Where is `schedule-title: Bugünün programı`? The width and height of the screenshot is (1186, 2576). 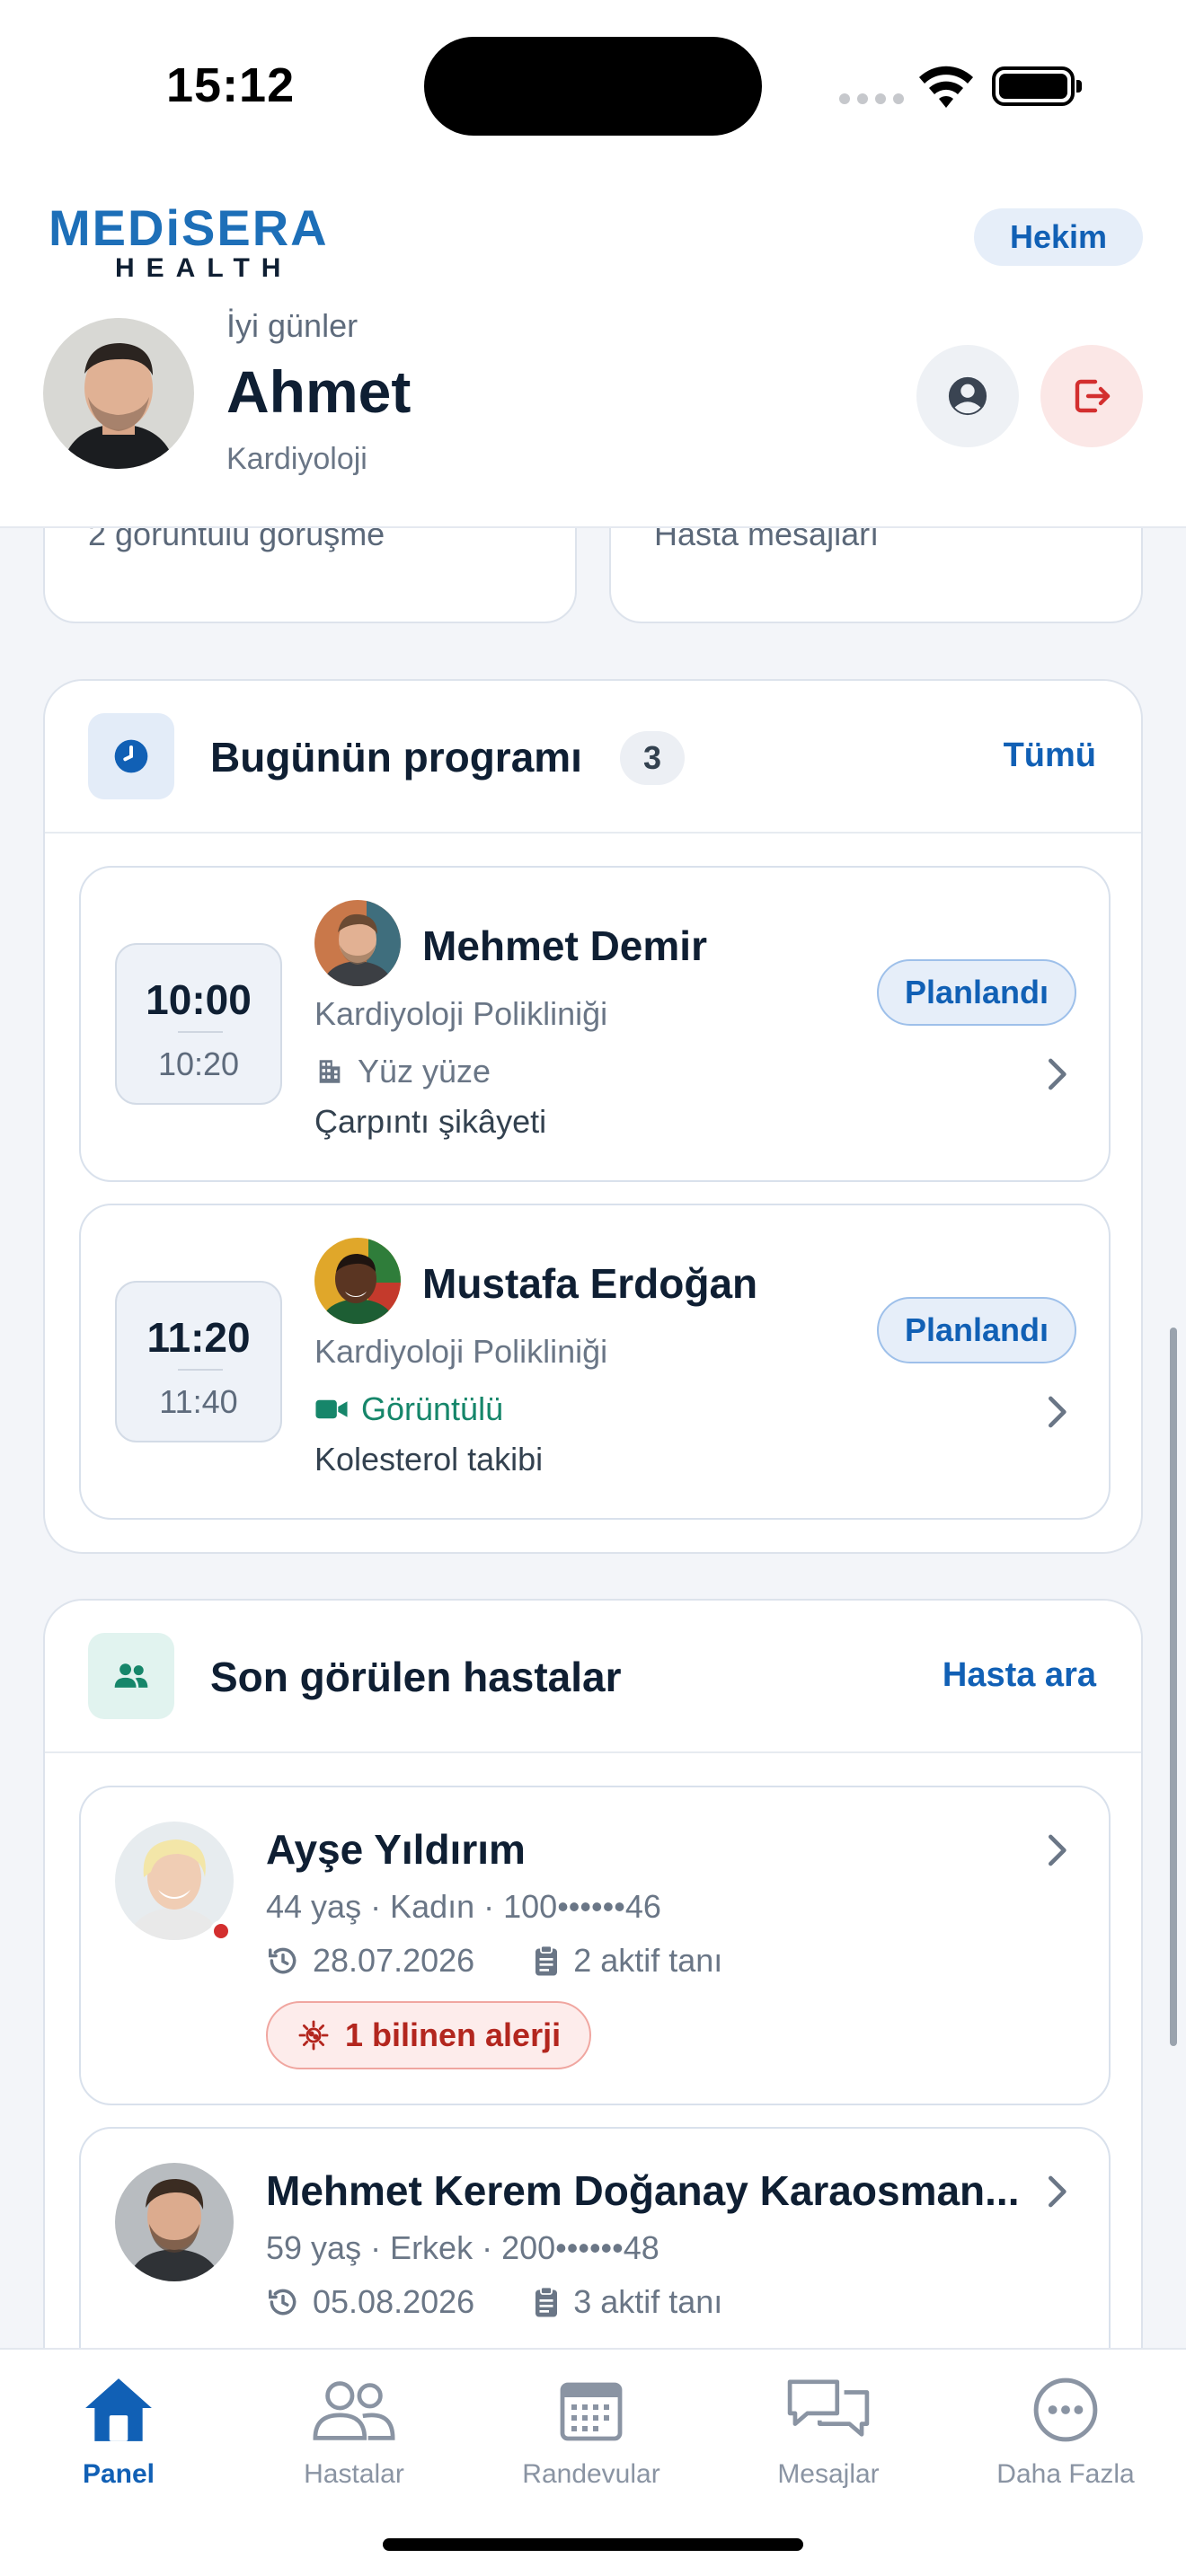
schedule-title: Bugünün programı is located at coordinates (396, 757).